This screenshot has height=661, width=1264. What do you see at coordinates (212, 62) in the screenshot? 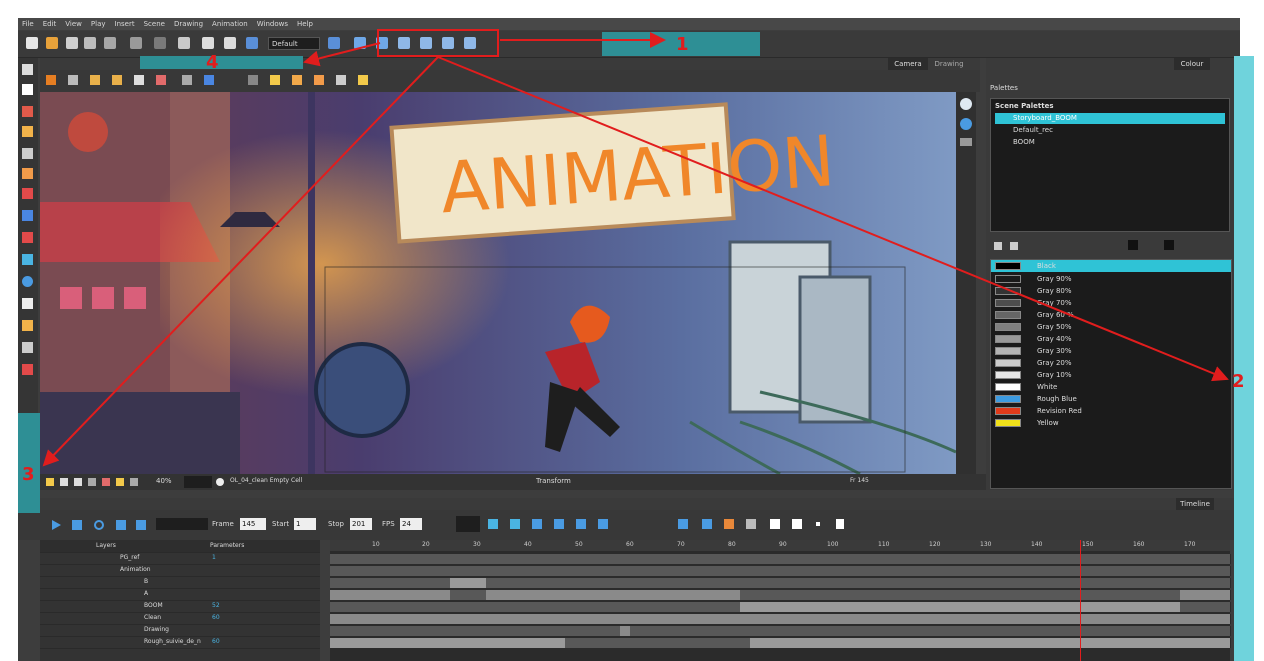
I see `annotation-number: 4` at bounding box center [212, 62].